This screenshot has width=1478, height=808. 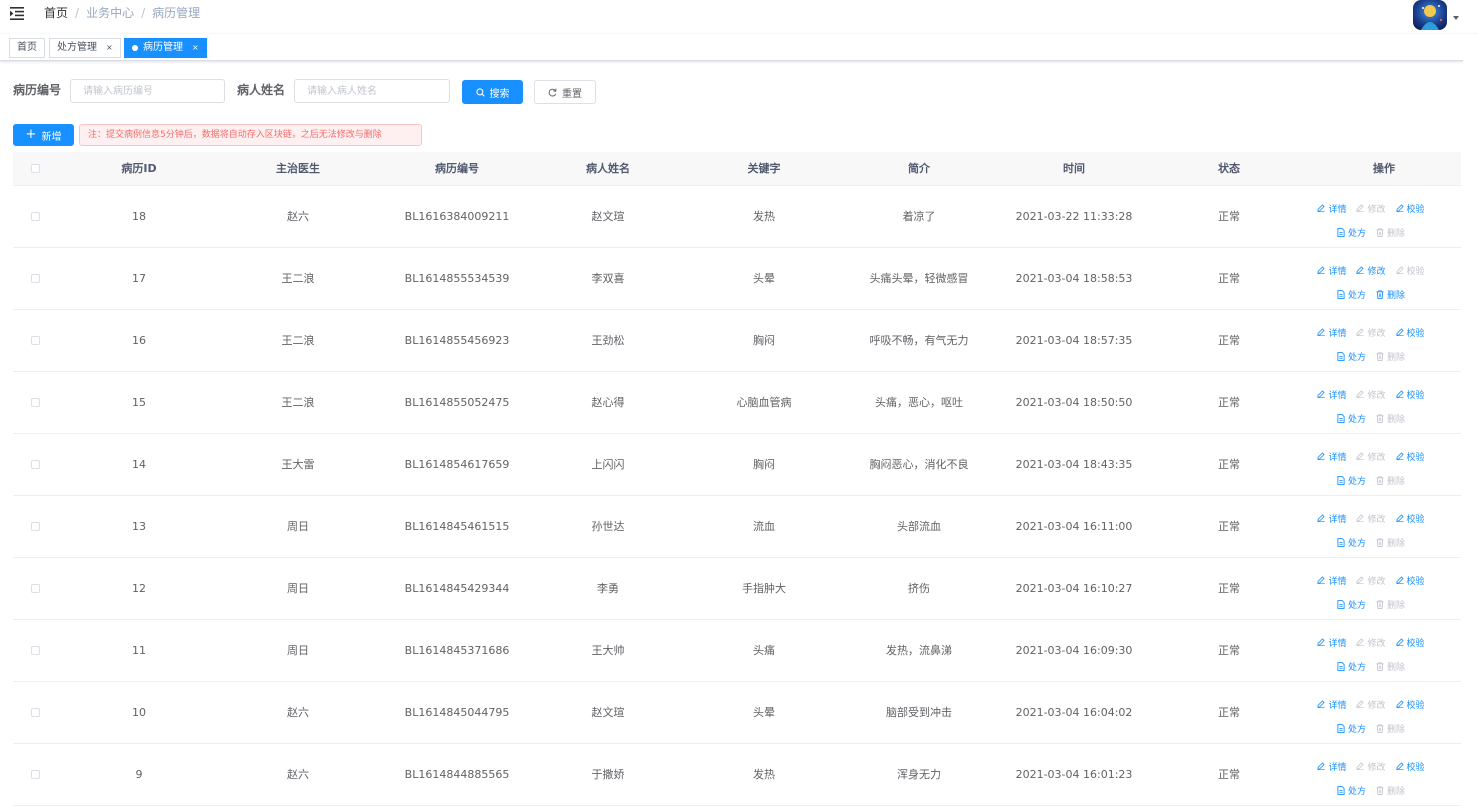 I want to click on delete-label: 删除, so click(x=1396, y=667).